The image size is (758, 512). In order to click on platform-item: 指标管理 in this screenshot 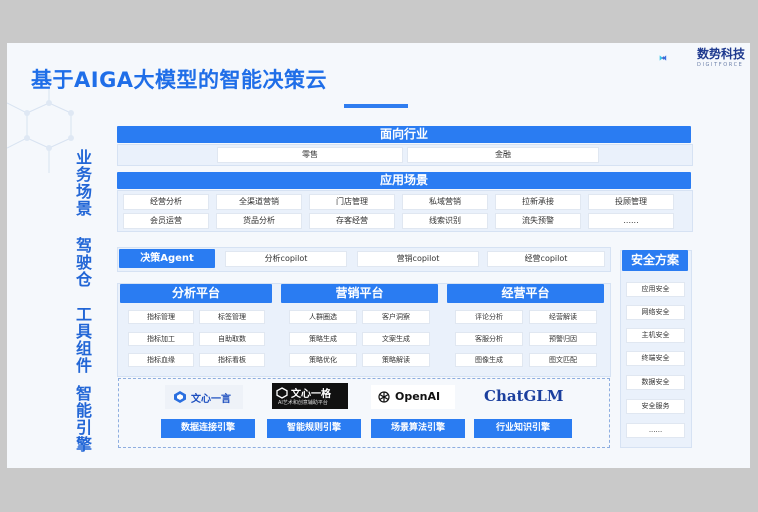, I will do `click(161, 317)`.